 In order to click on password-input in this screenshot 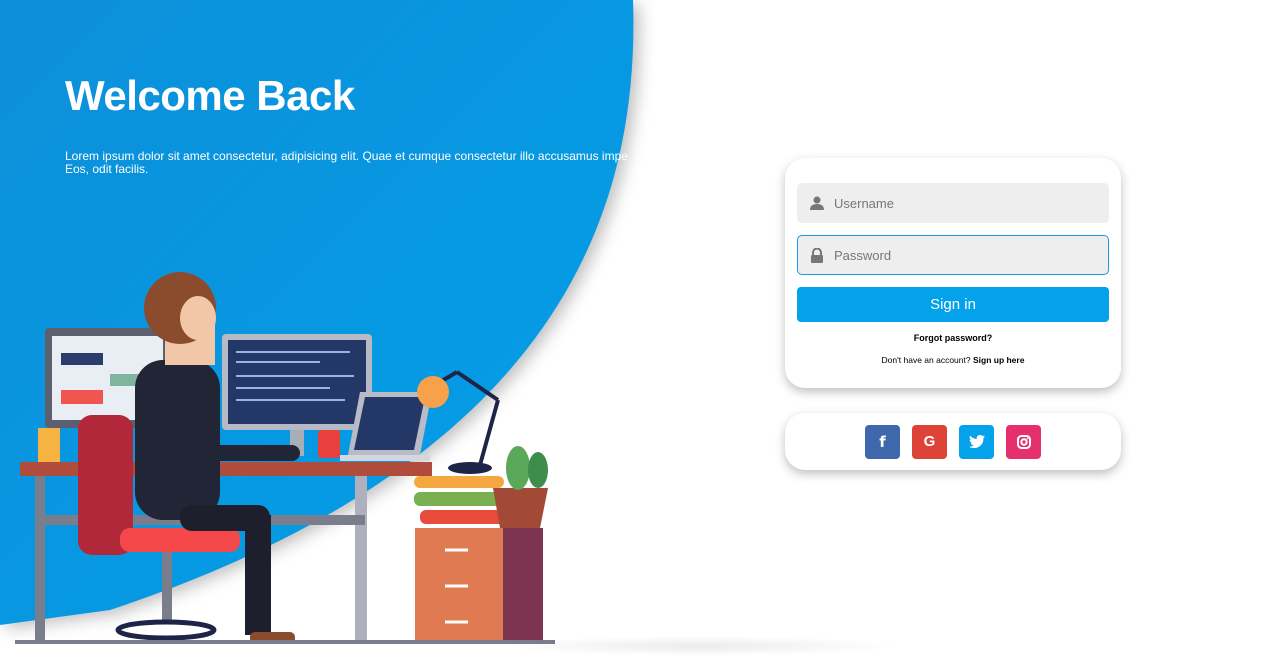, I will do `click(964, 255)`.